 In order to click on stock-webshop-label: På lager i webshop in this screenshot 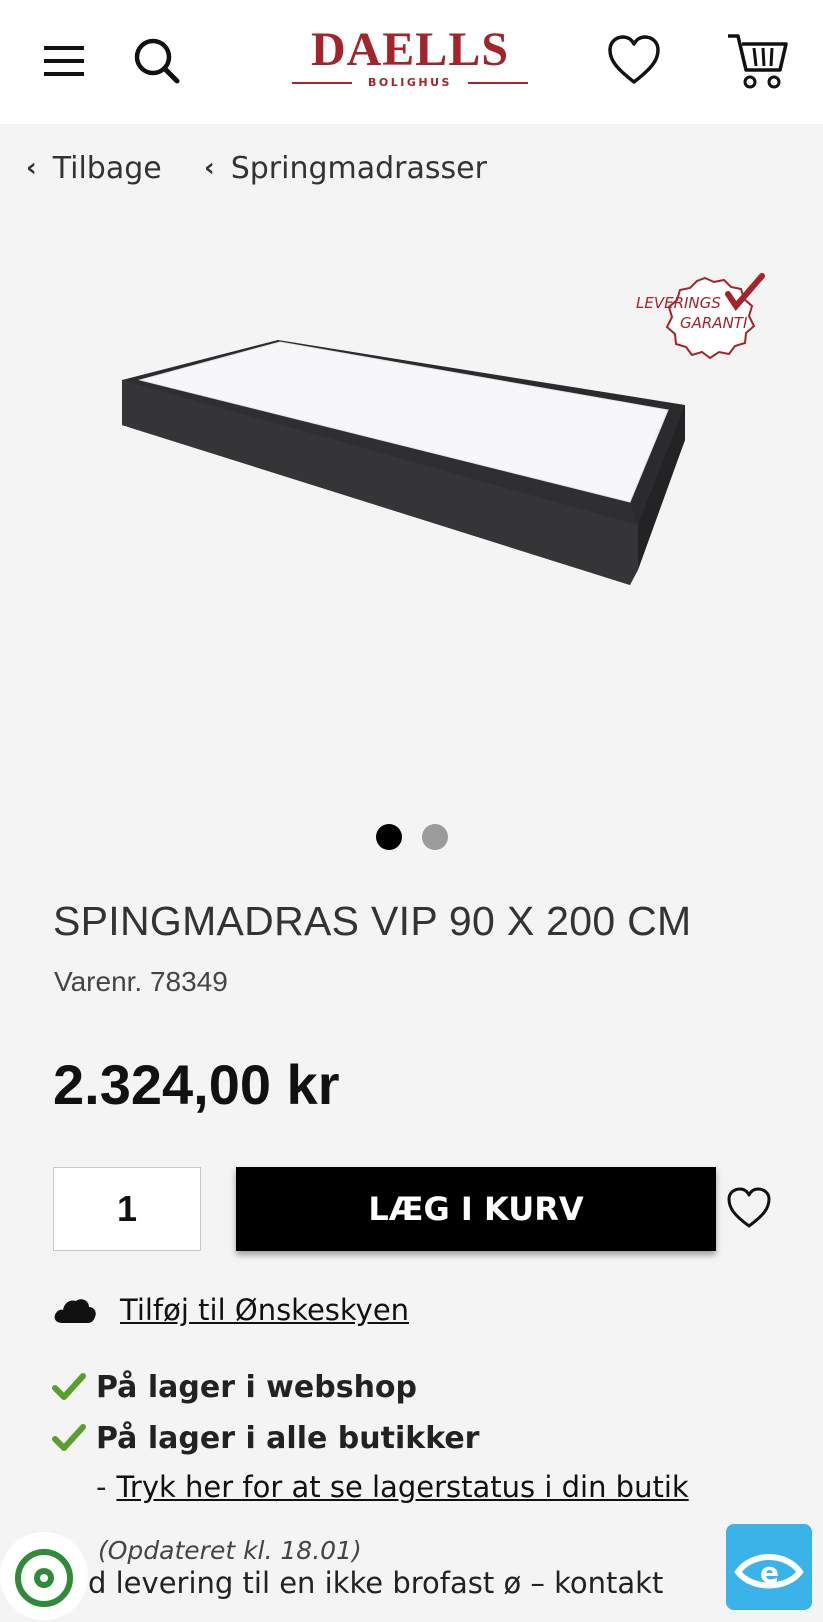, I will do `click(257, 1387)`.